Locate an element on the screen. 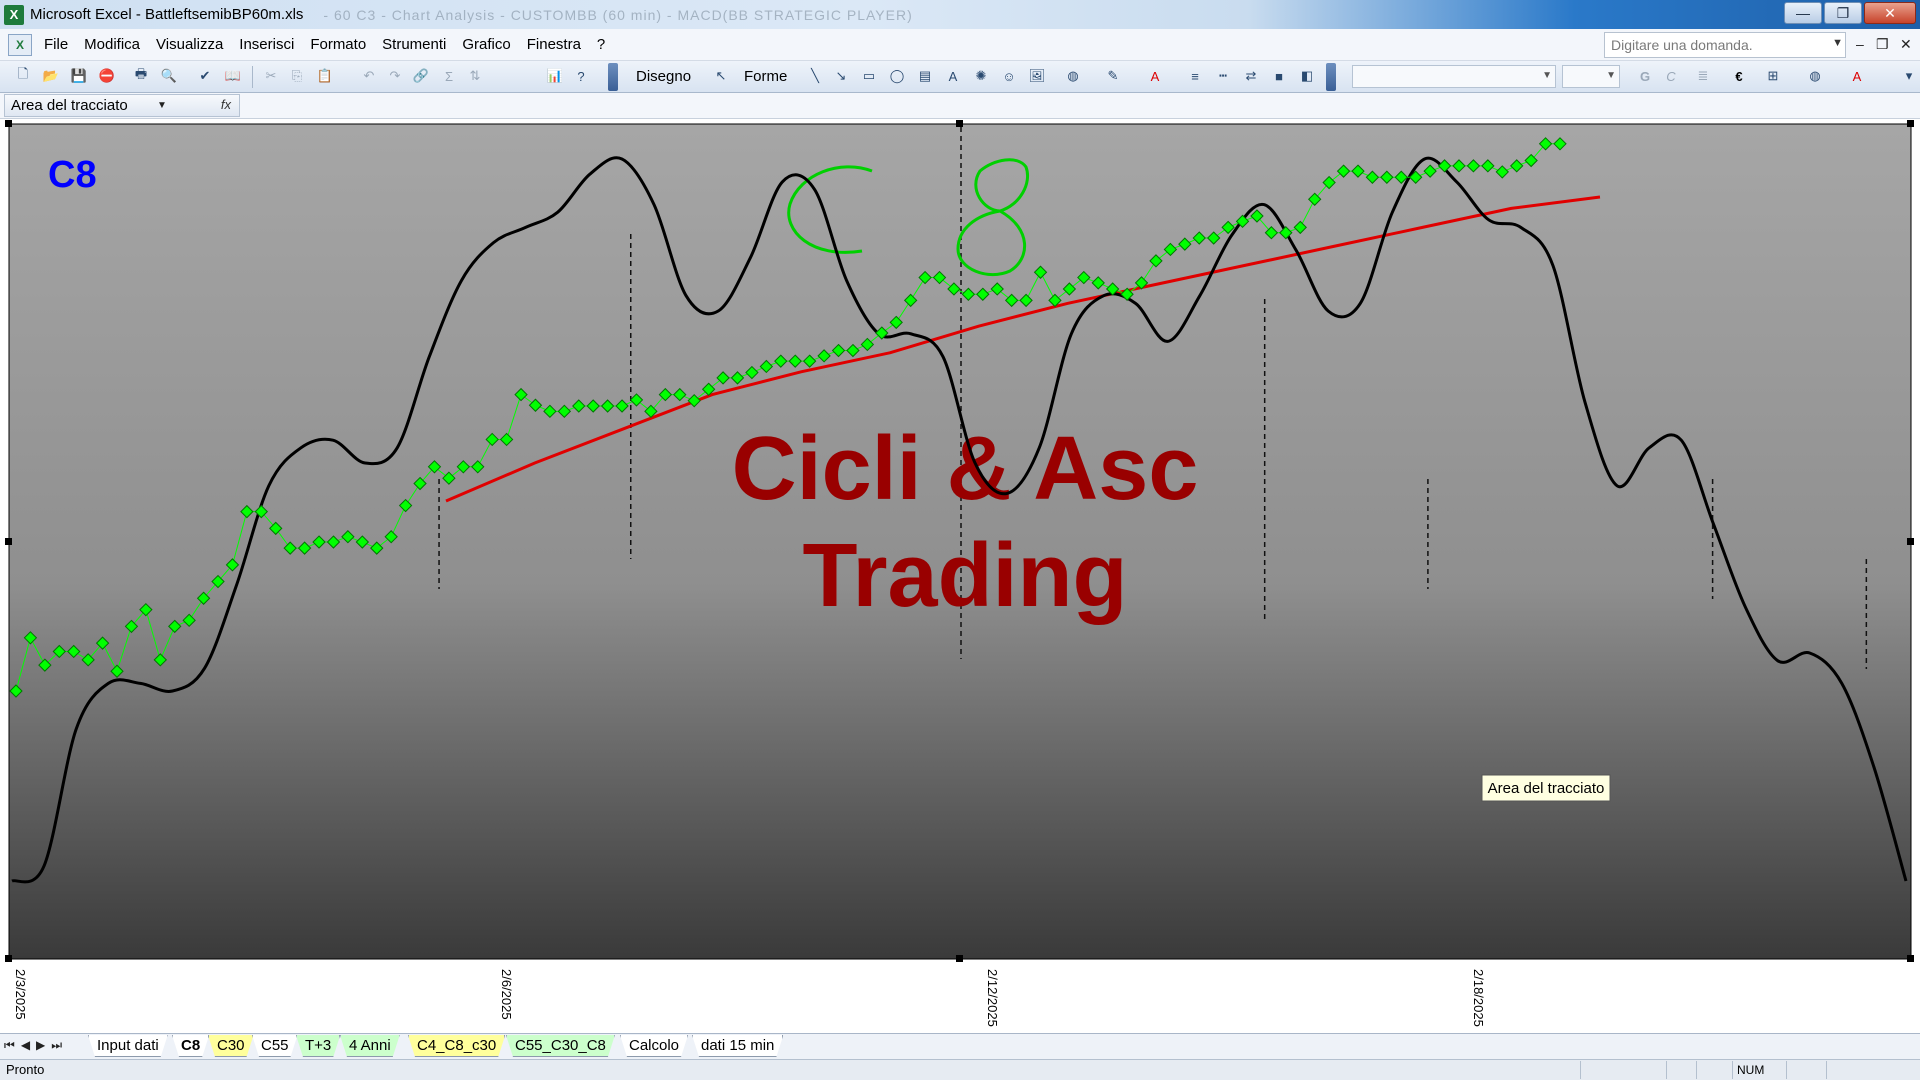  spelling-icon: ✔ is located at coordinates (205, 76).